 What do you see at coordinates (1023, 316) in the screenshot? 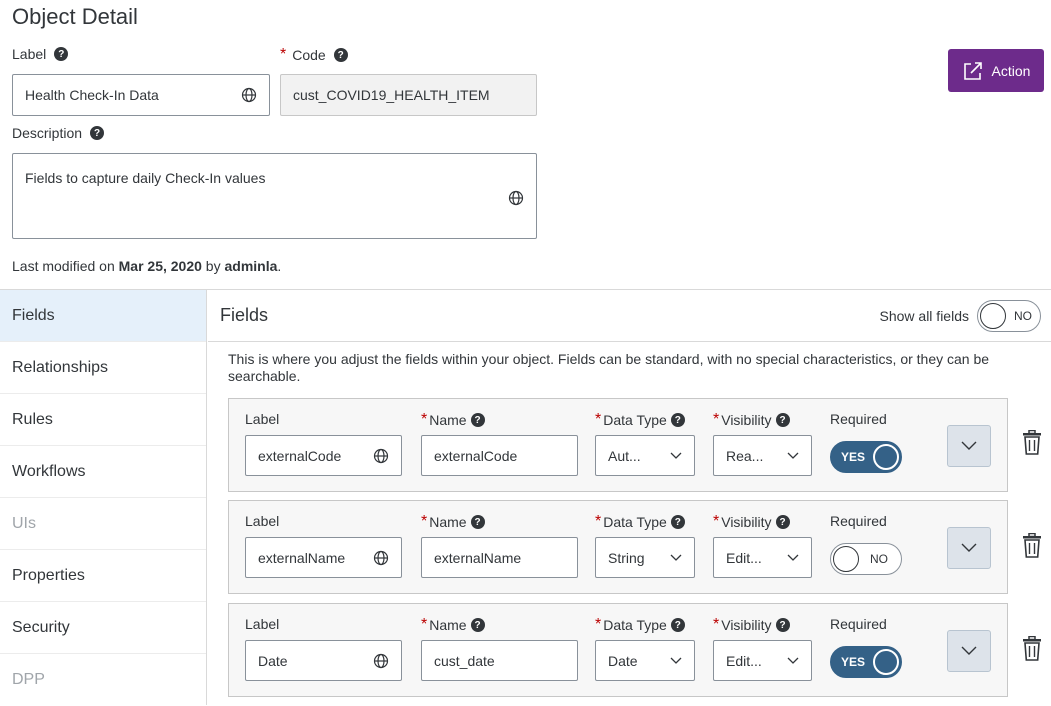
I see `toggle-text: NO` at bounding box center [1023, 316].